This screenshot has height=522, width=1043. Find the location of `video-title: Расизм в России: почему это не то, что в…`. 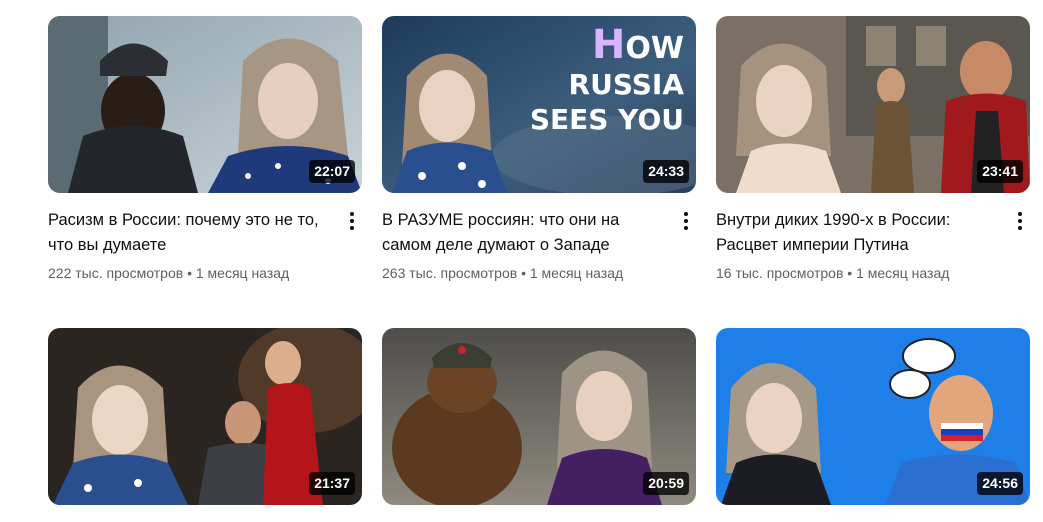

video-title: Расизм в России: почему это не то, что в… is located at coordinates (188, 233).